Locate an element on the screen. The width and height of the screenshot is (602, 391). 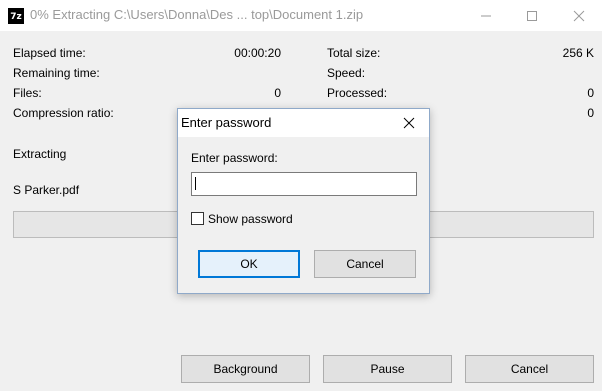
password-input is located at coordinates (304, 184).